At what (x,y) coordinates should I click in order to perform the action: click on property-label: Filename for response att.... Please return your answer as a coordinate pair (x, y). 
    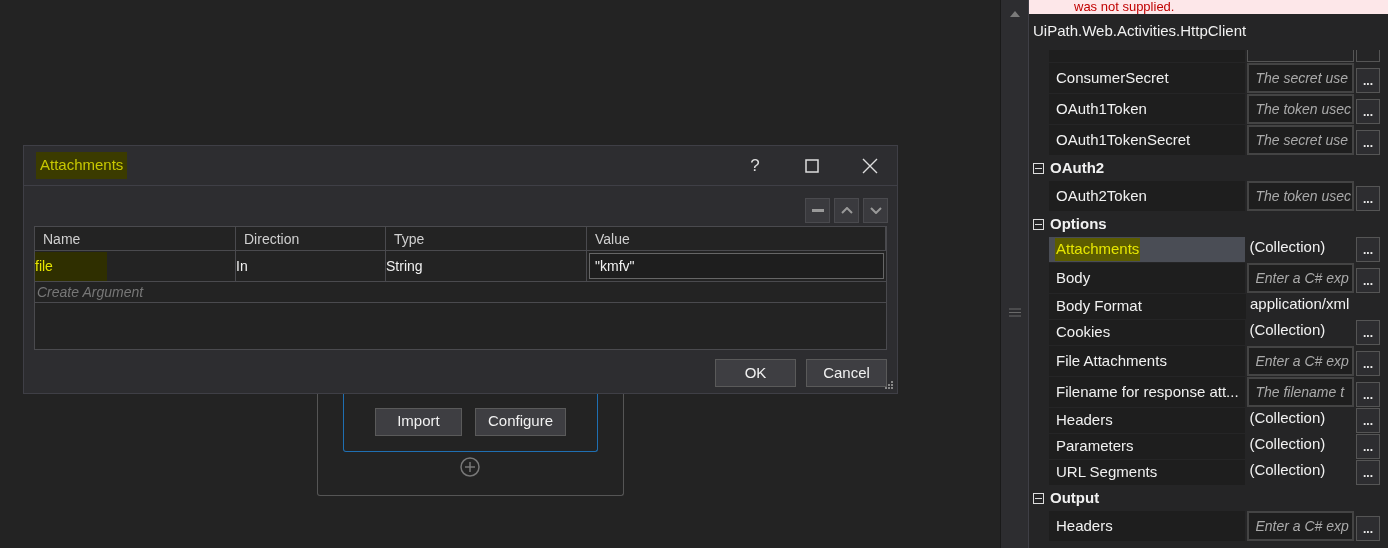
    Looking at the image, I should click on (1147, 391).